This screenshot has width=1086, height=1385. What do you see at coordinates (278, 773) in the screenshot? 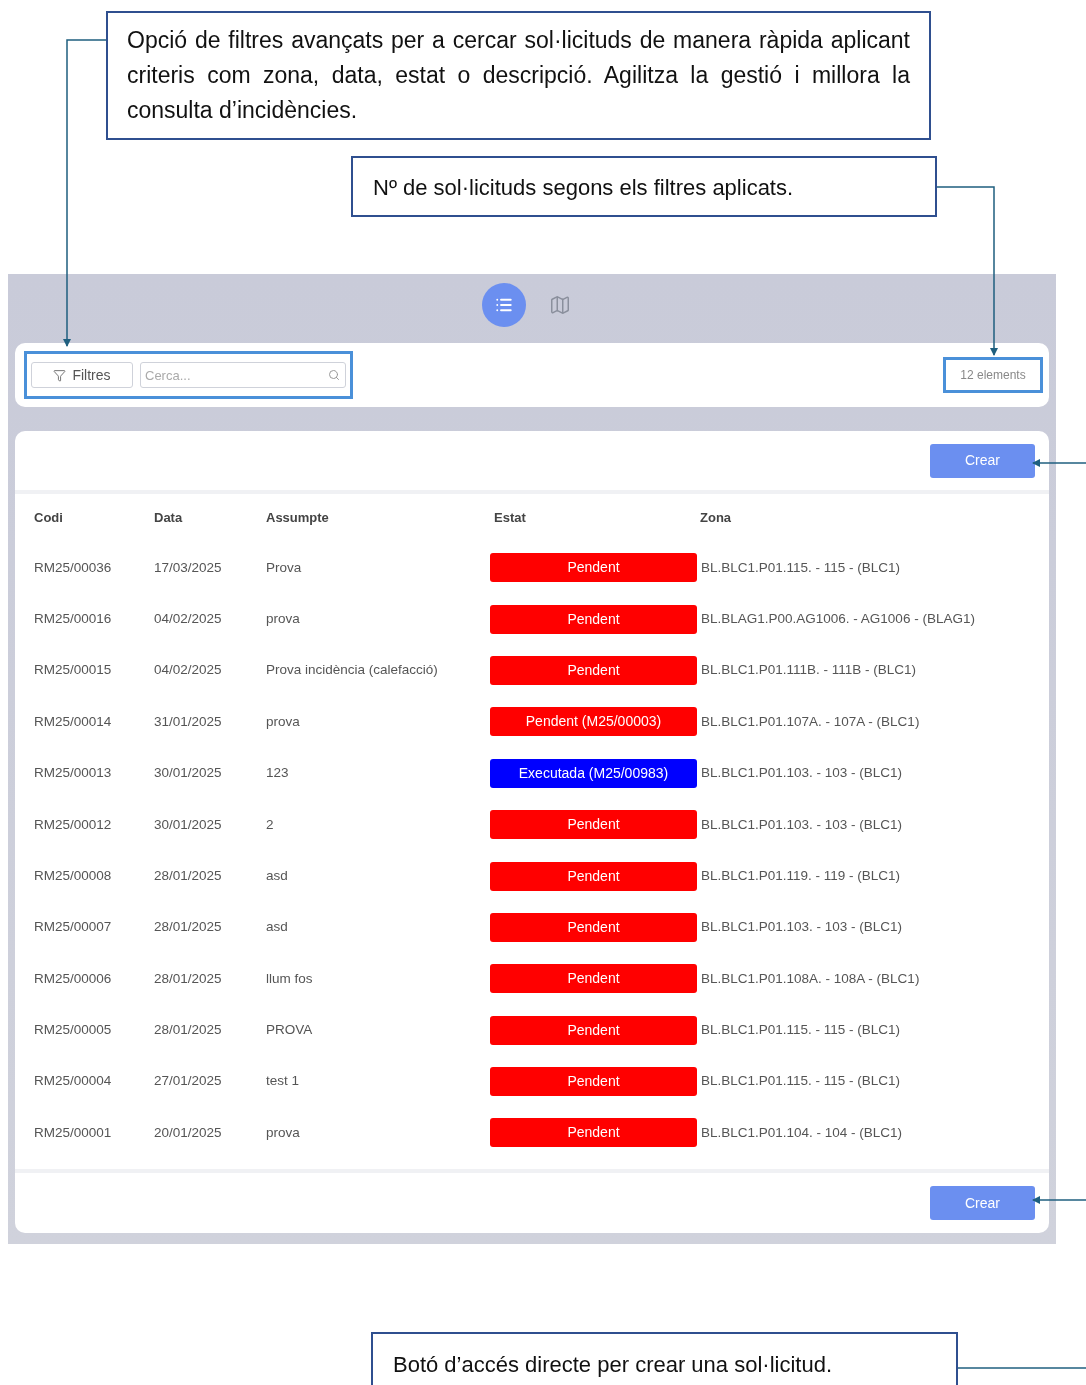
I see `table-cell-text: 123` at bounding box center [278, 773].